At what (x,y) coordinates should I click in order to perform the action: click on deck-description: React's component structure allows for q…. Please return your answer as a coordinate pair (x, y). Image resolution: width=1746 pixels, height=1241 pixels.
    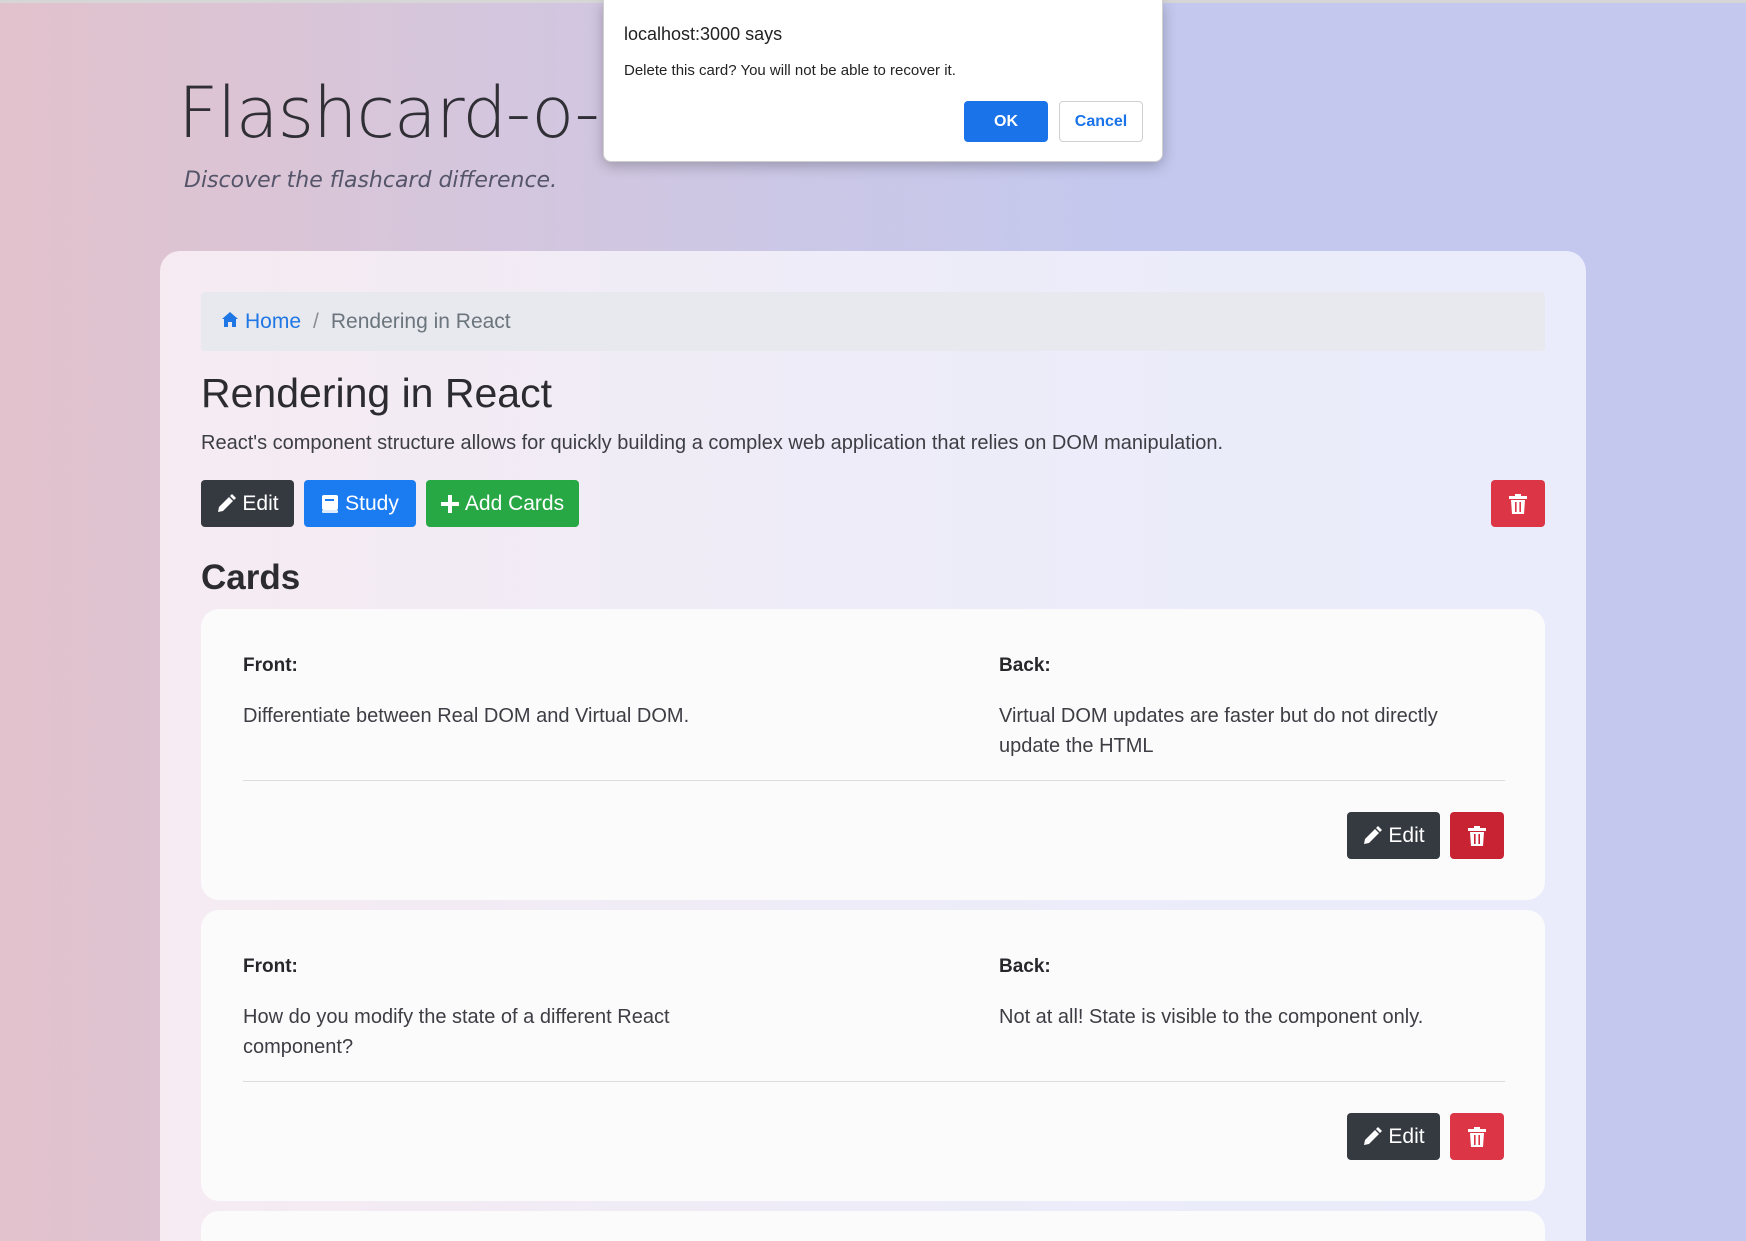
    Looking at the image, I should click on (712, 443).